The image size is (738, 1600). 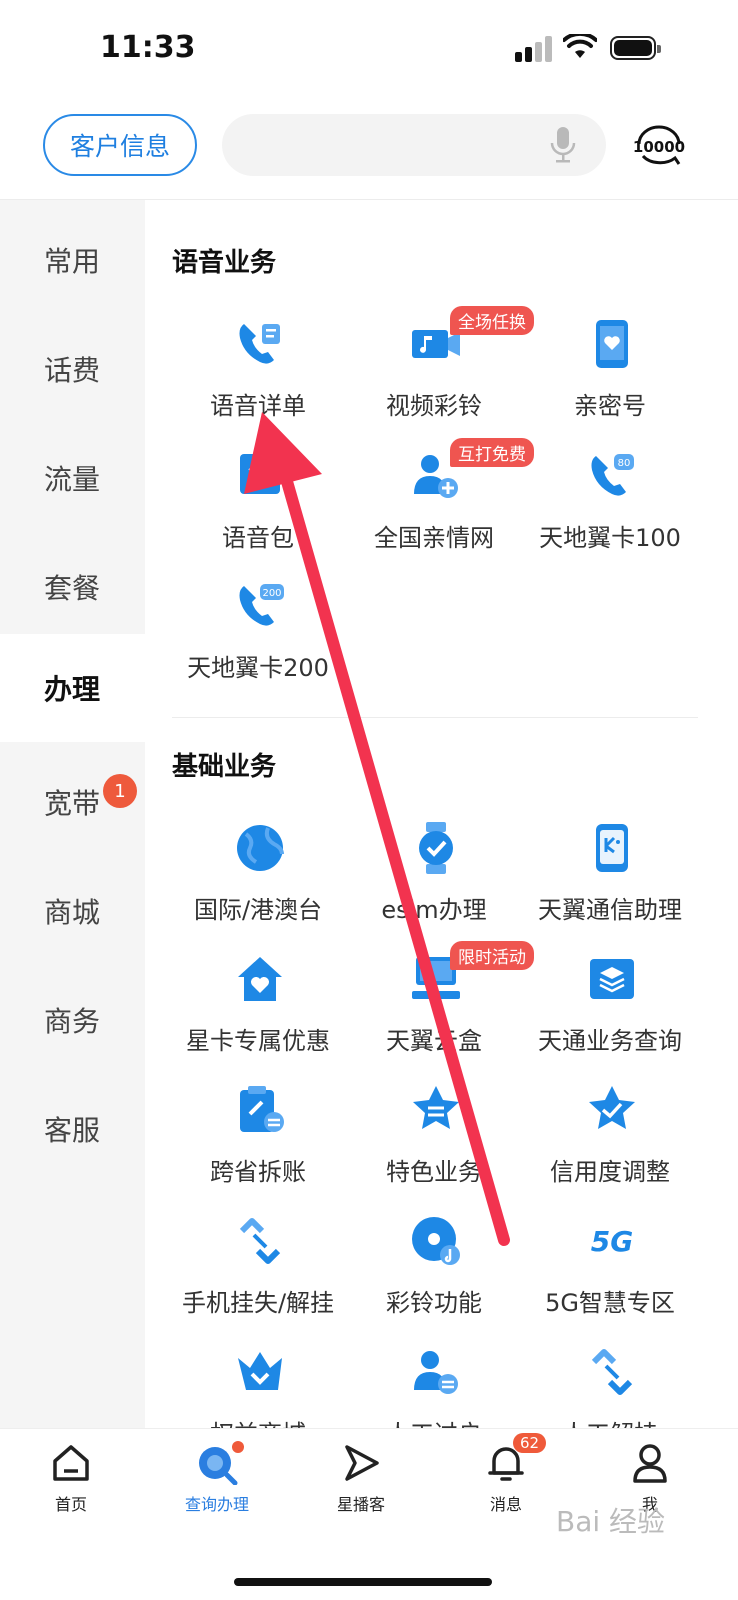 I want to click on tile-international: 国际/港澳台, so click(x=258, y=882).